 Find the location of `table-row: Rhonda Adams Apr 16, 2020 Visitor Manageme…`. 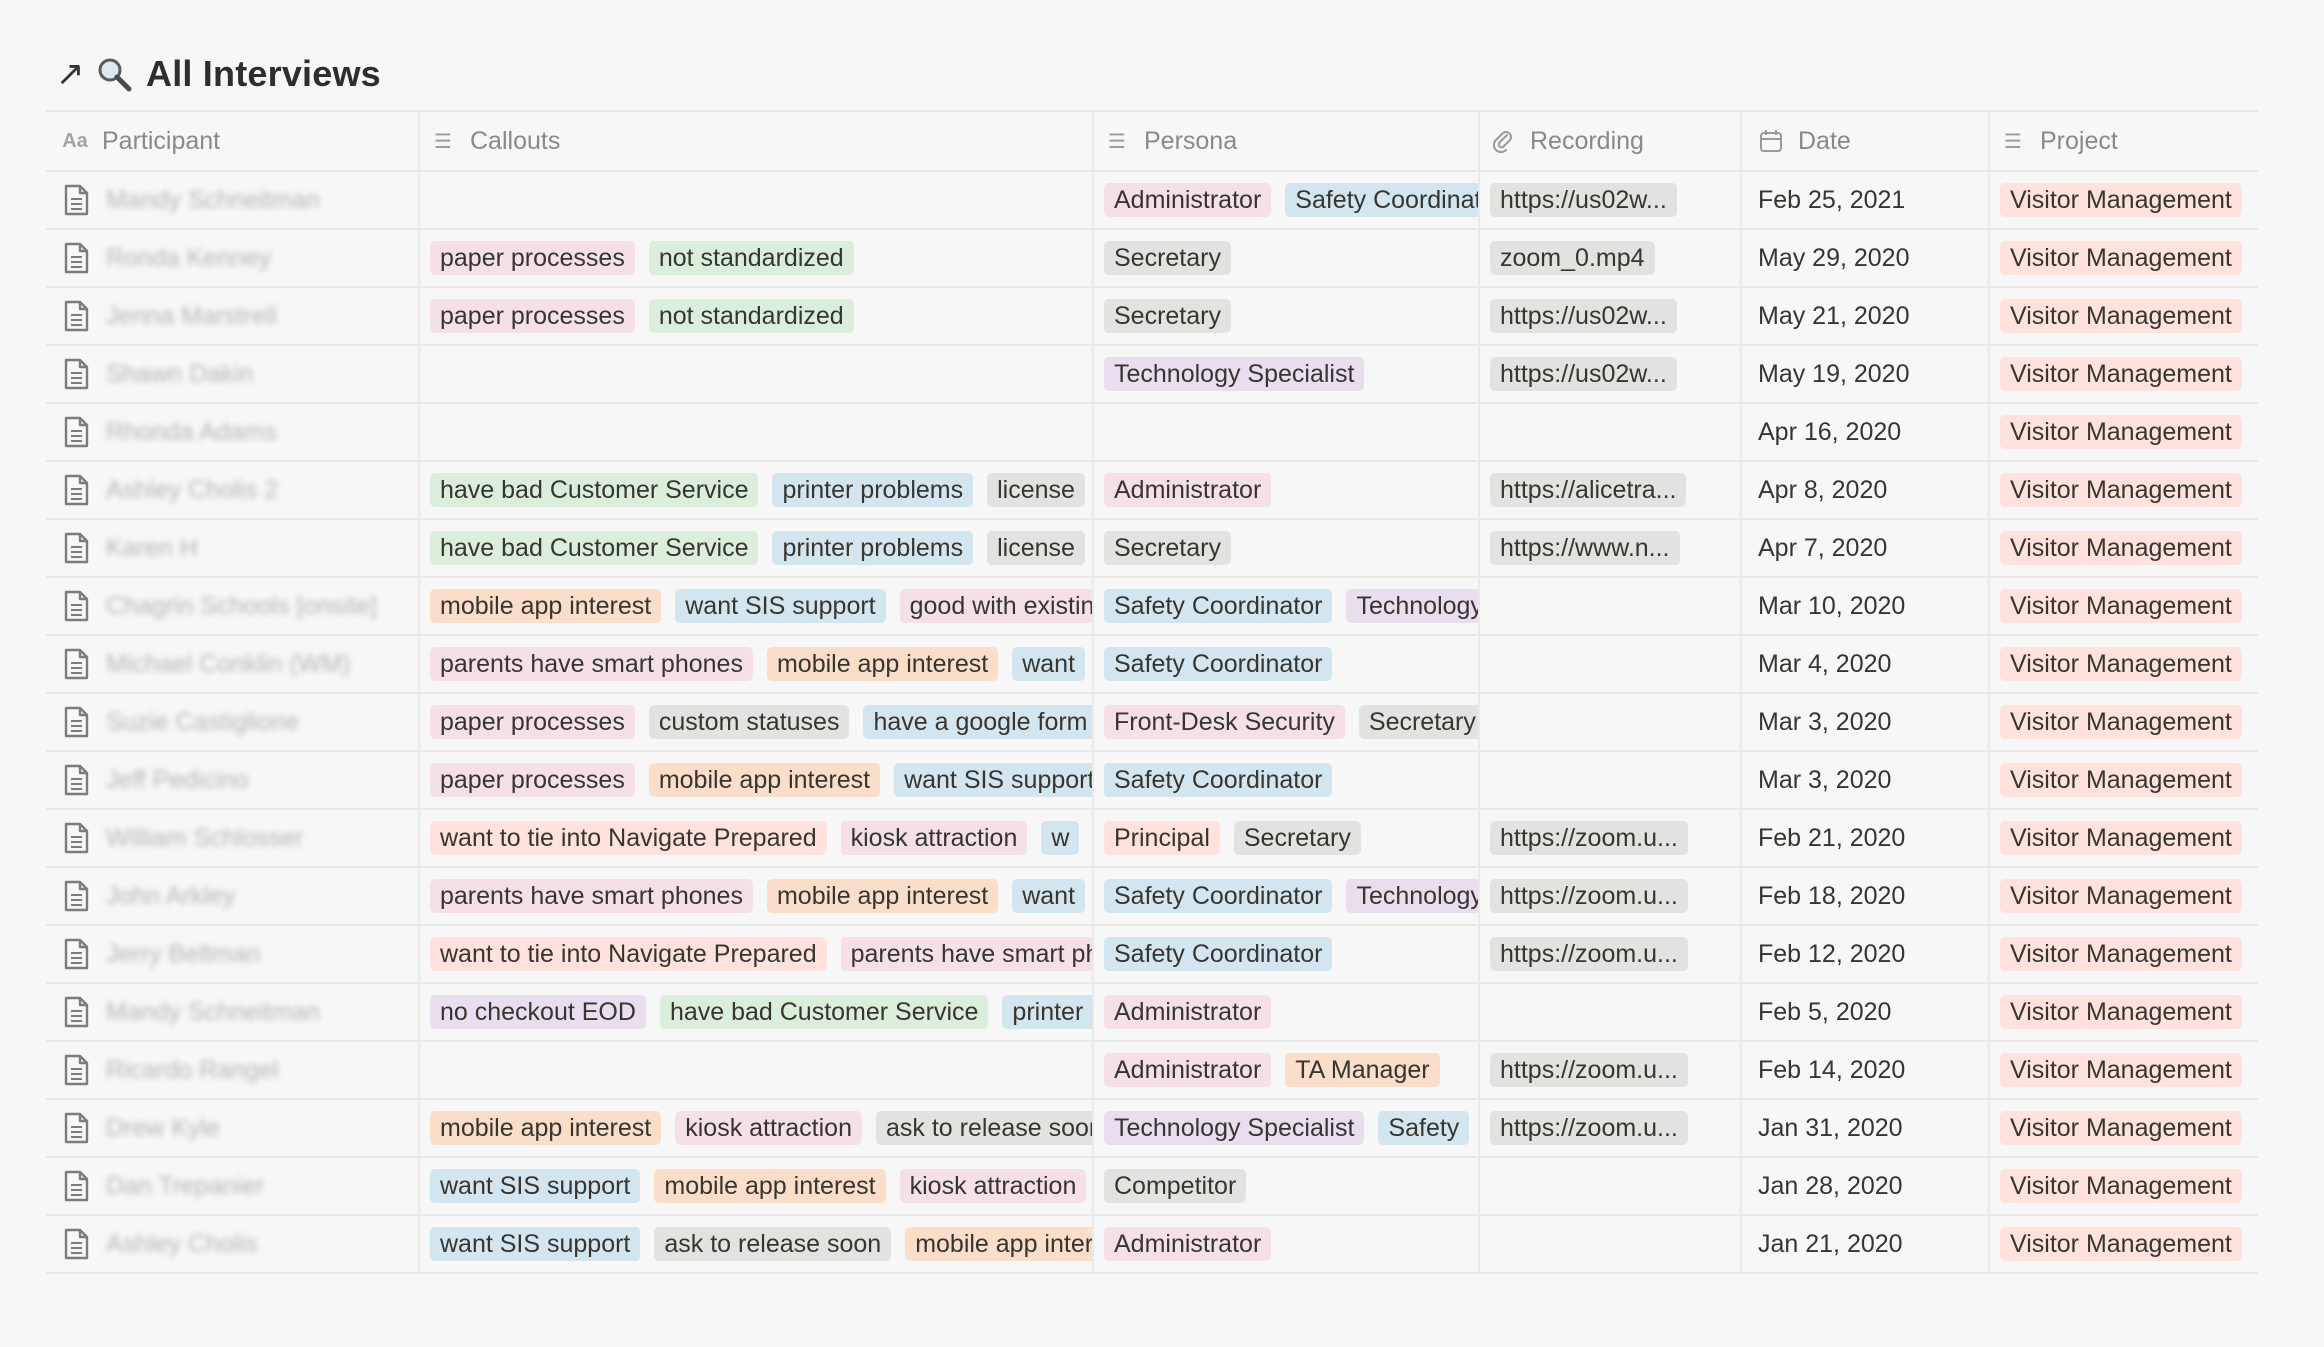

table-row: Rhonda Adams Apr 16, 2020 Visitor Manageme… is located at coordinates (1152, 433).